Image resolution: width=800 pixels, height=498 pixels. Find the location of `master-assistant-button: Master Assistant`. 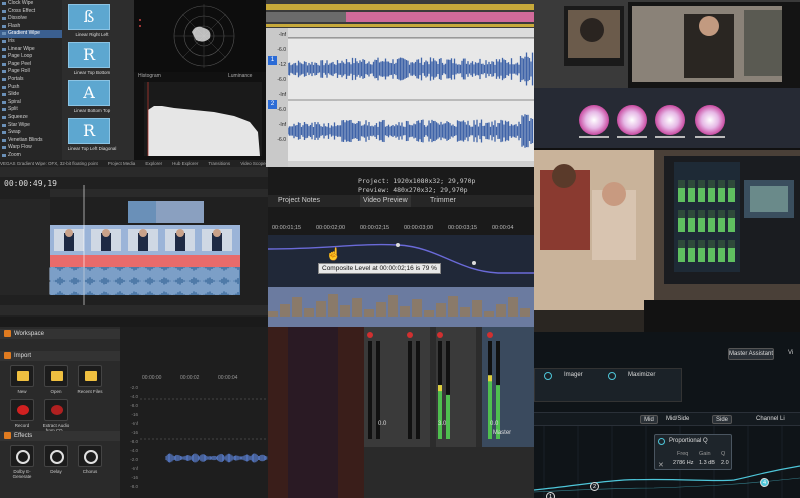

master-assistant-button: Master Assistant is located at coordinates (751, 354).